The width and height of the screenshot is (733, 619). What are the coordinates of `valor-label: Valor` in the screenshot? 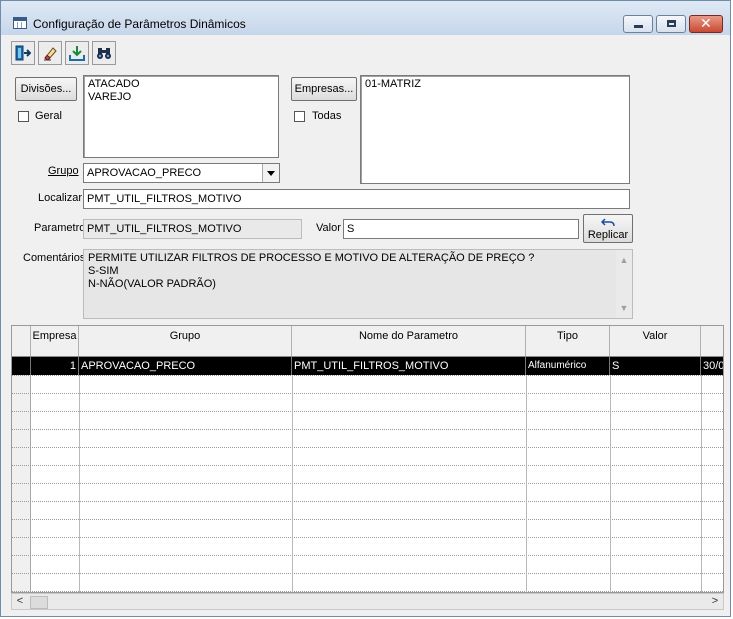 It's located at (328, 228).